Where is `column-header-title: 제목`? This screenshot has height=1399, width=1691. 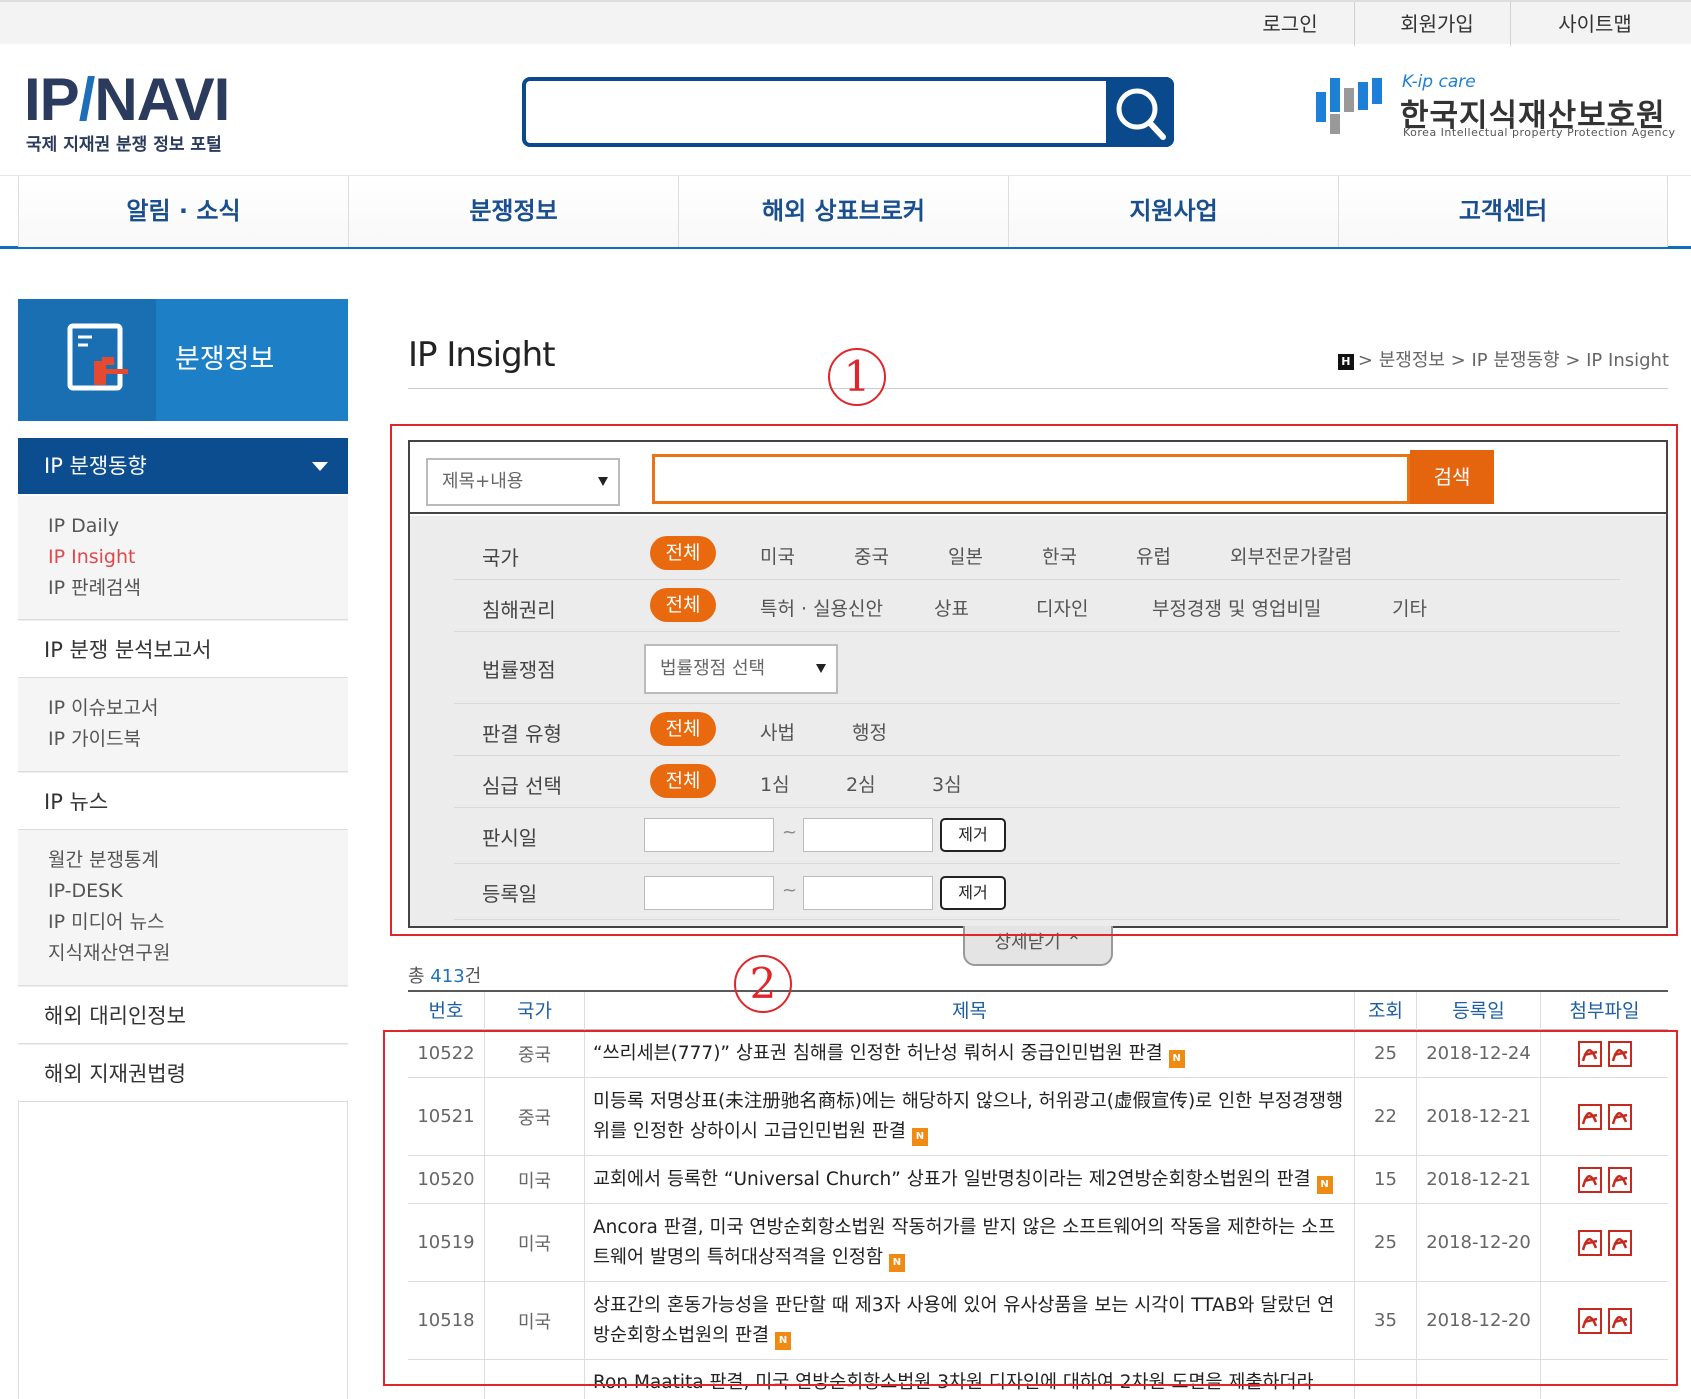
column-header-title: 제목 is located at coordinates (969, 1011).